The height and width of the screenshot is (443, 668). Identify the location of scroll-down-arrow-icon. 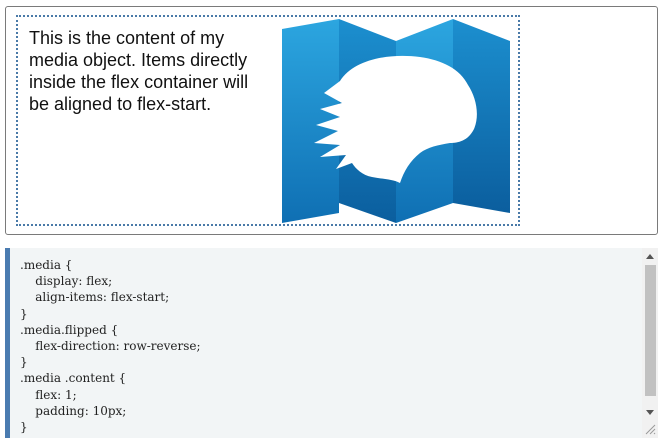
(650, 412).